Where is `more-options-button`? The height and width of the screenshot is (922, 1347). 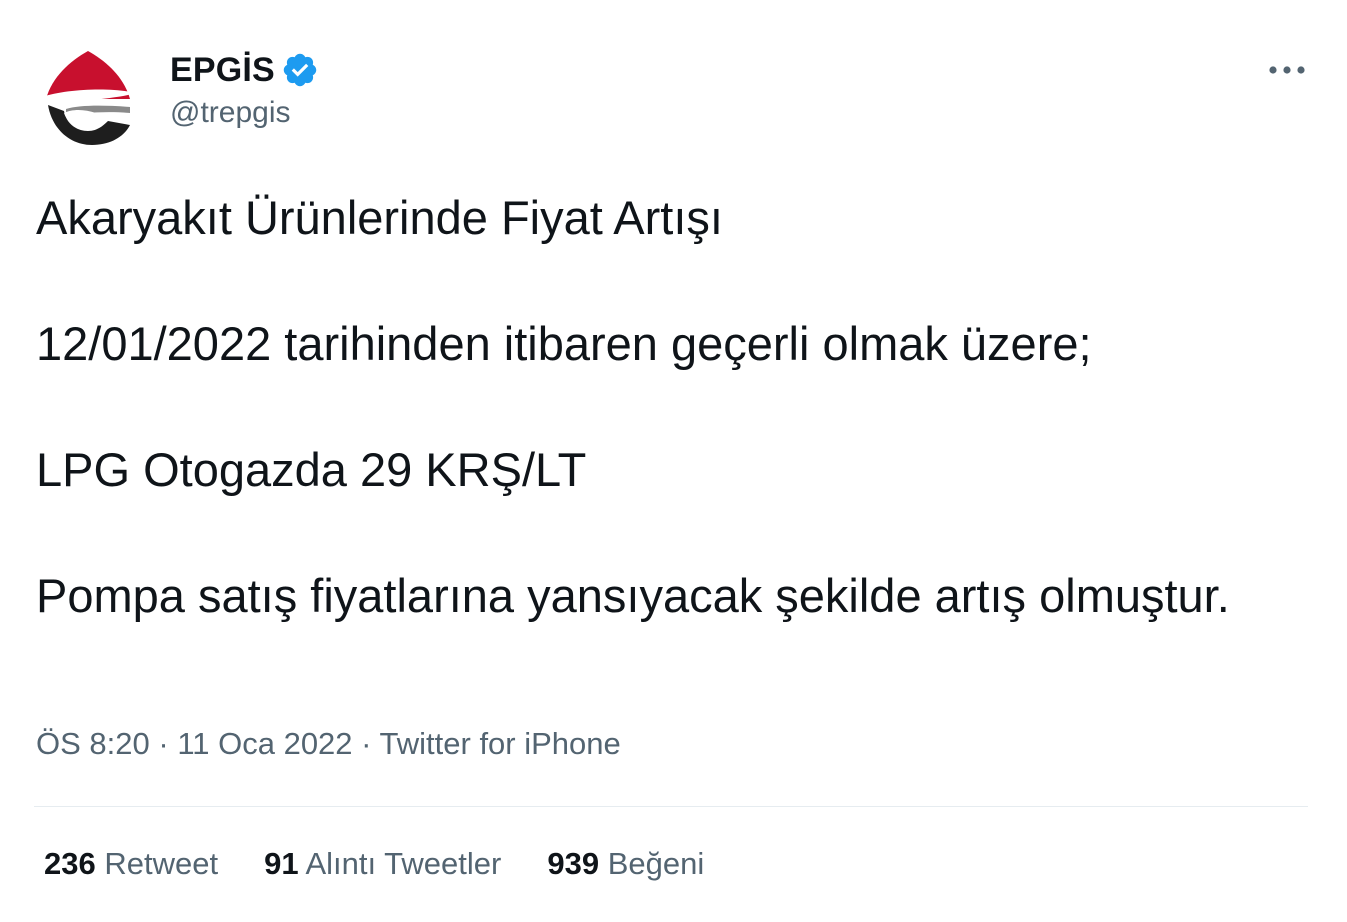 more-options-button is located at coordinates (1287, 70).